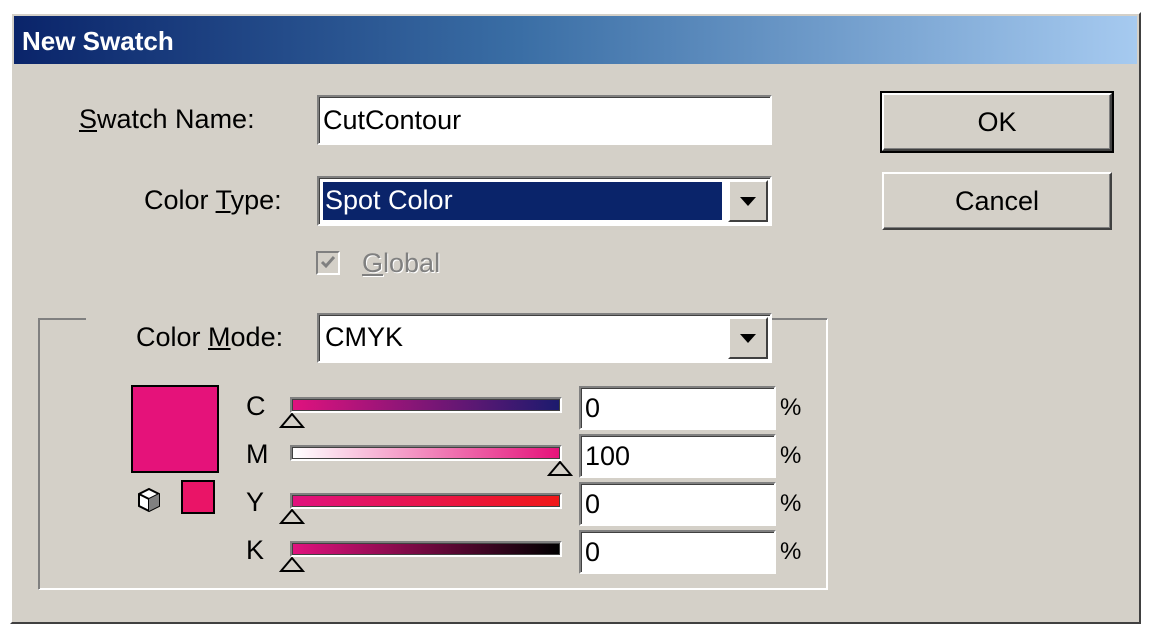  I want to click on cyan-percent-label: %, so click(791, 407).